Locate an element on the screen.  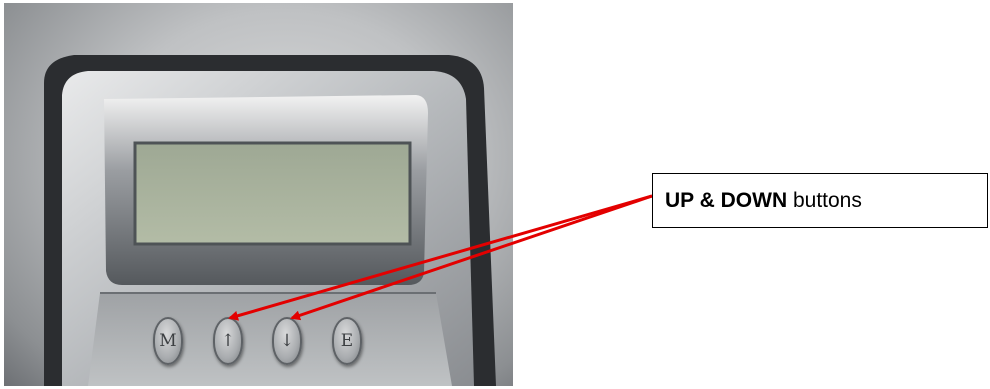
callout-label: UP & DOWN buttons is located at coordinates (820, 200).